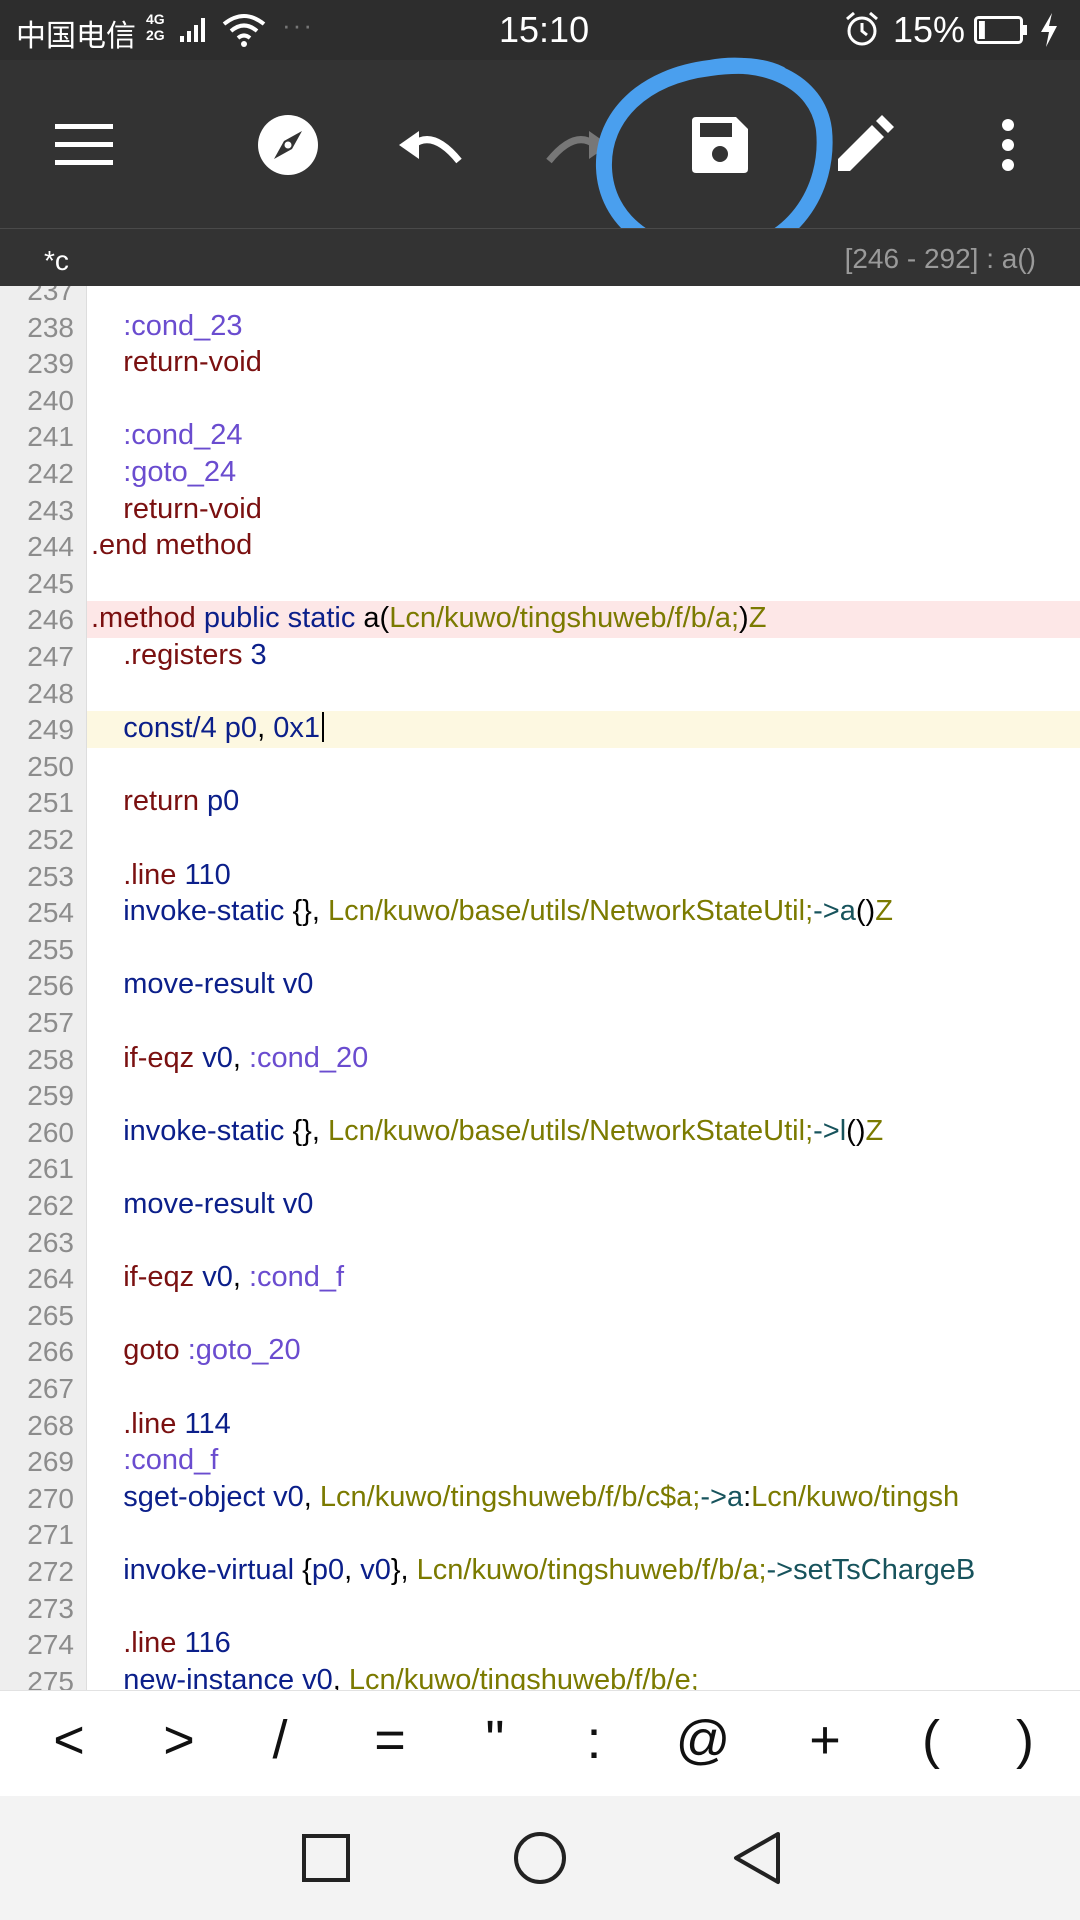 The width and height of the screenshot is (1080, 1920). What do you see at coordinates (50, 1388) in the screenshot?
I see `line-number: 267` at bounding box center [50, 1388].